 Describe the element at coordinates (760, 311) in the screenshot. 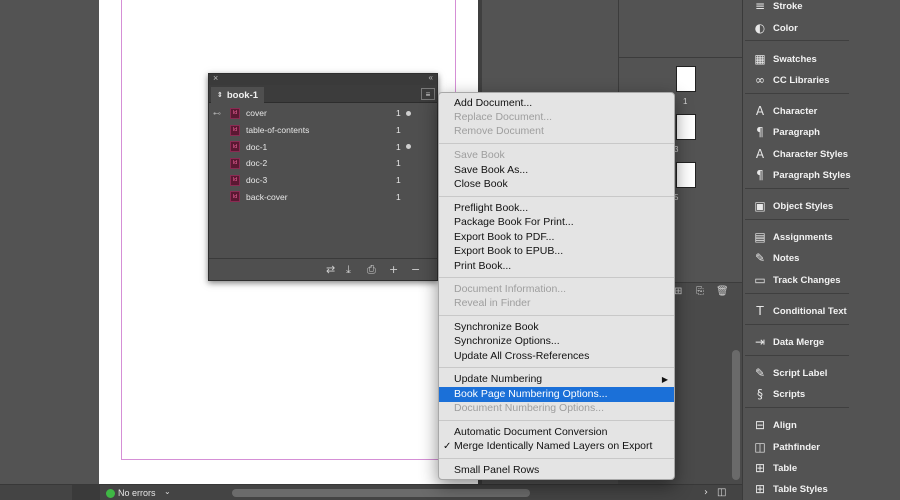

I see `conditional-text-icon: T` at that location.